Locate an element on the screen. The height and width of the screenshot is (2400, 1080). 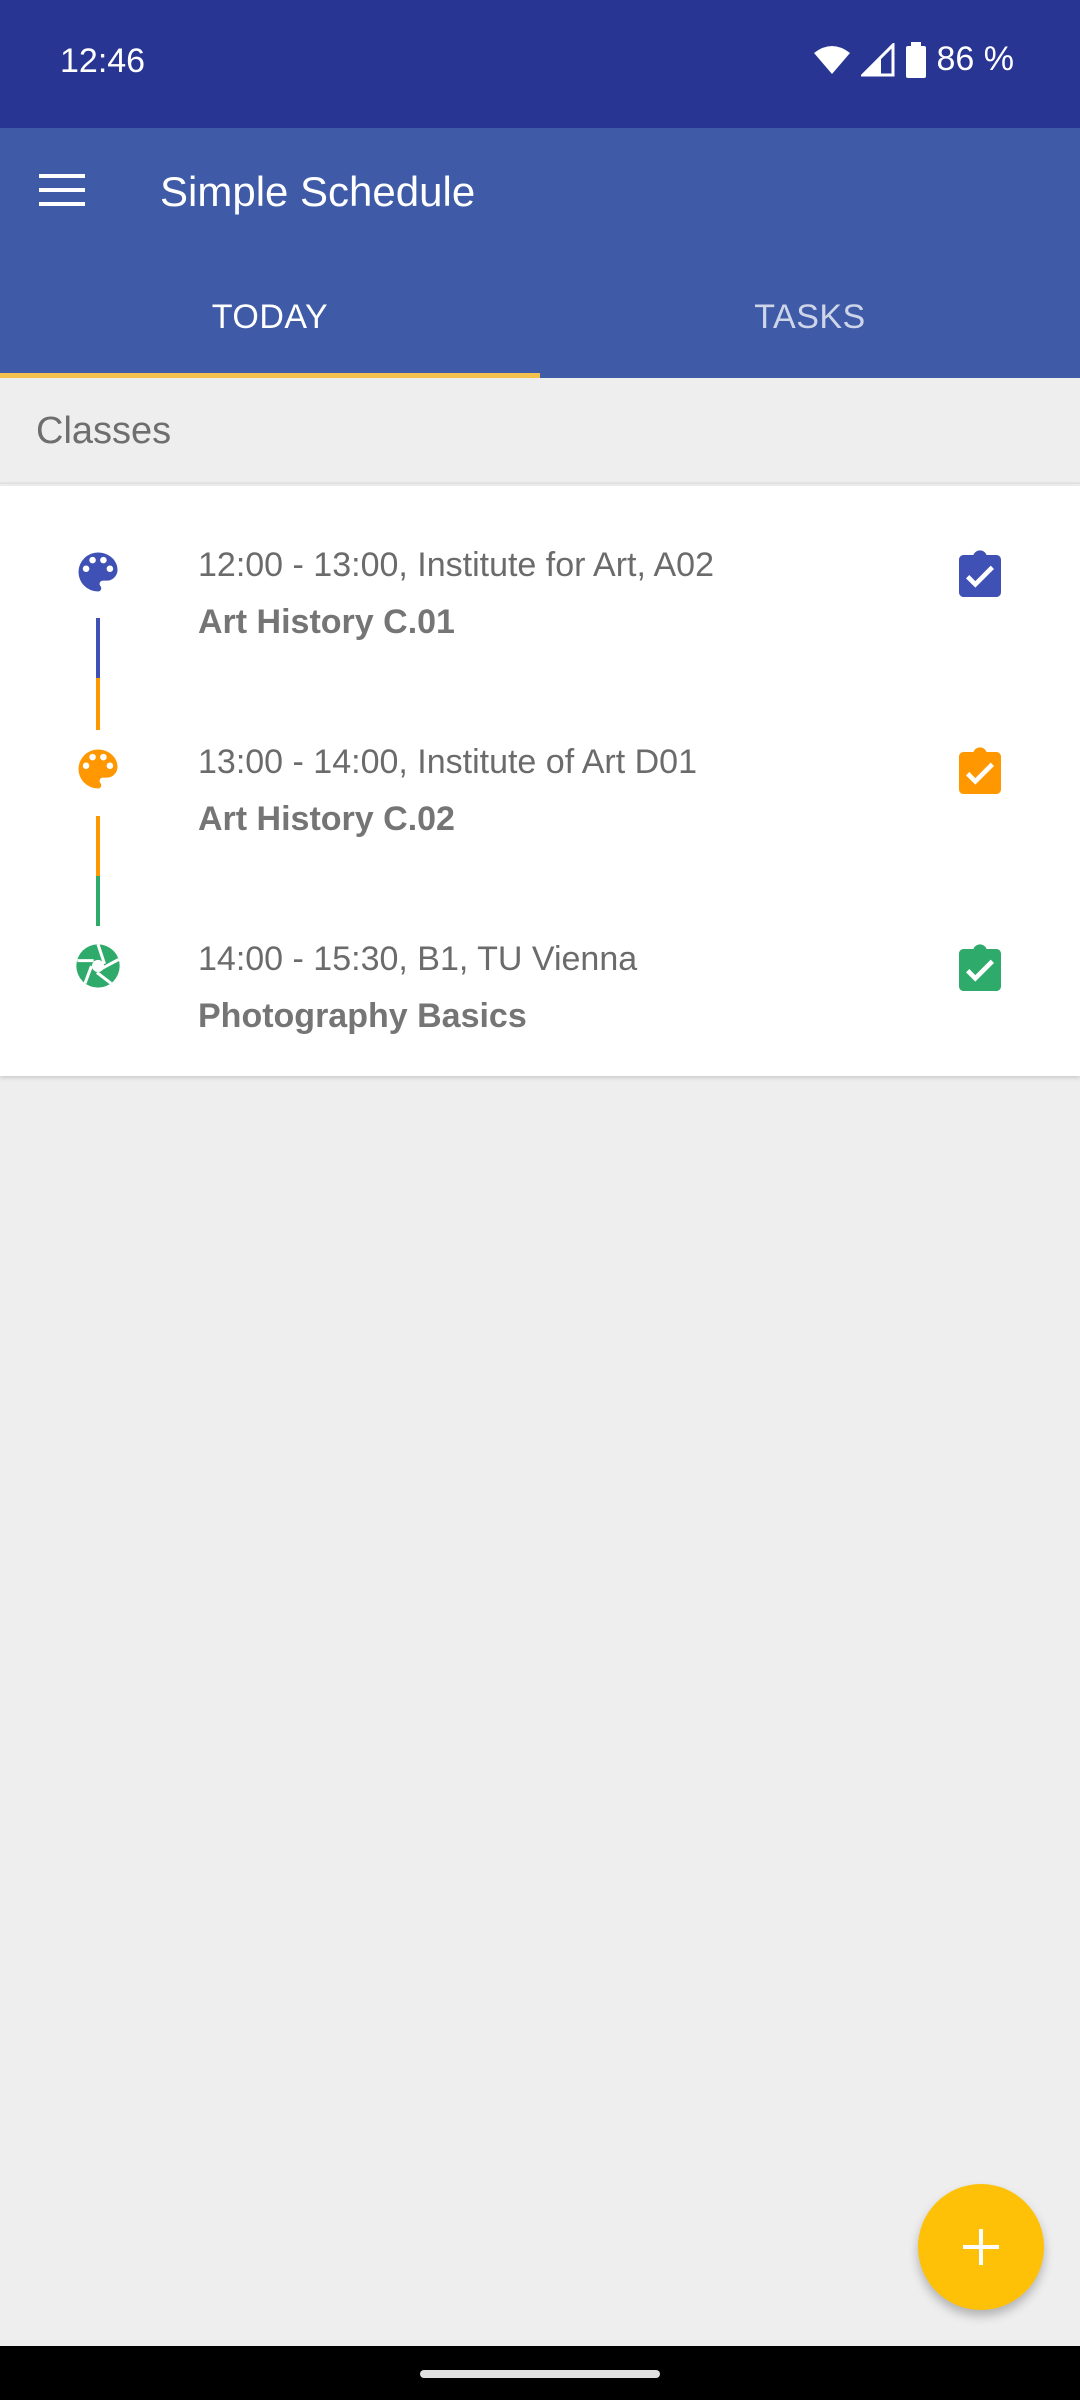
add-button is located at coordinates (981, 2247).